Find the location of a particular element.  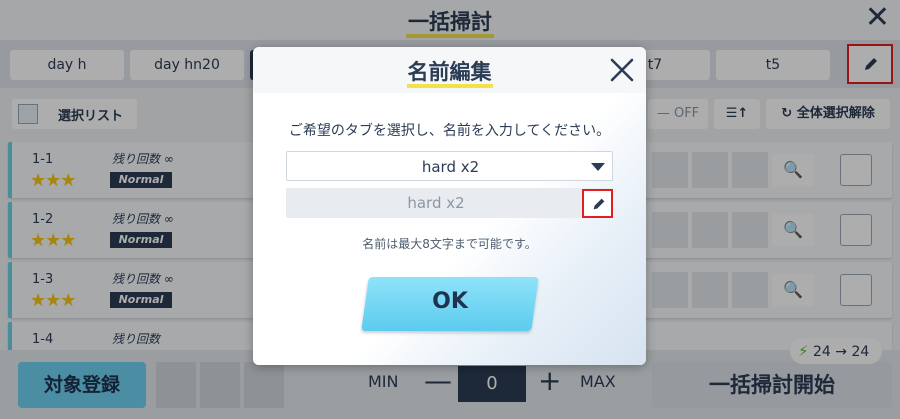

dialog-description: ご希望のタブを選択し、名前を入力してください。 is located at coordinates (449, 131).